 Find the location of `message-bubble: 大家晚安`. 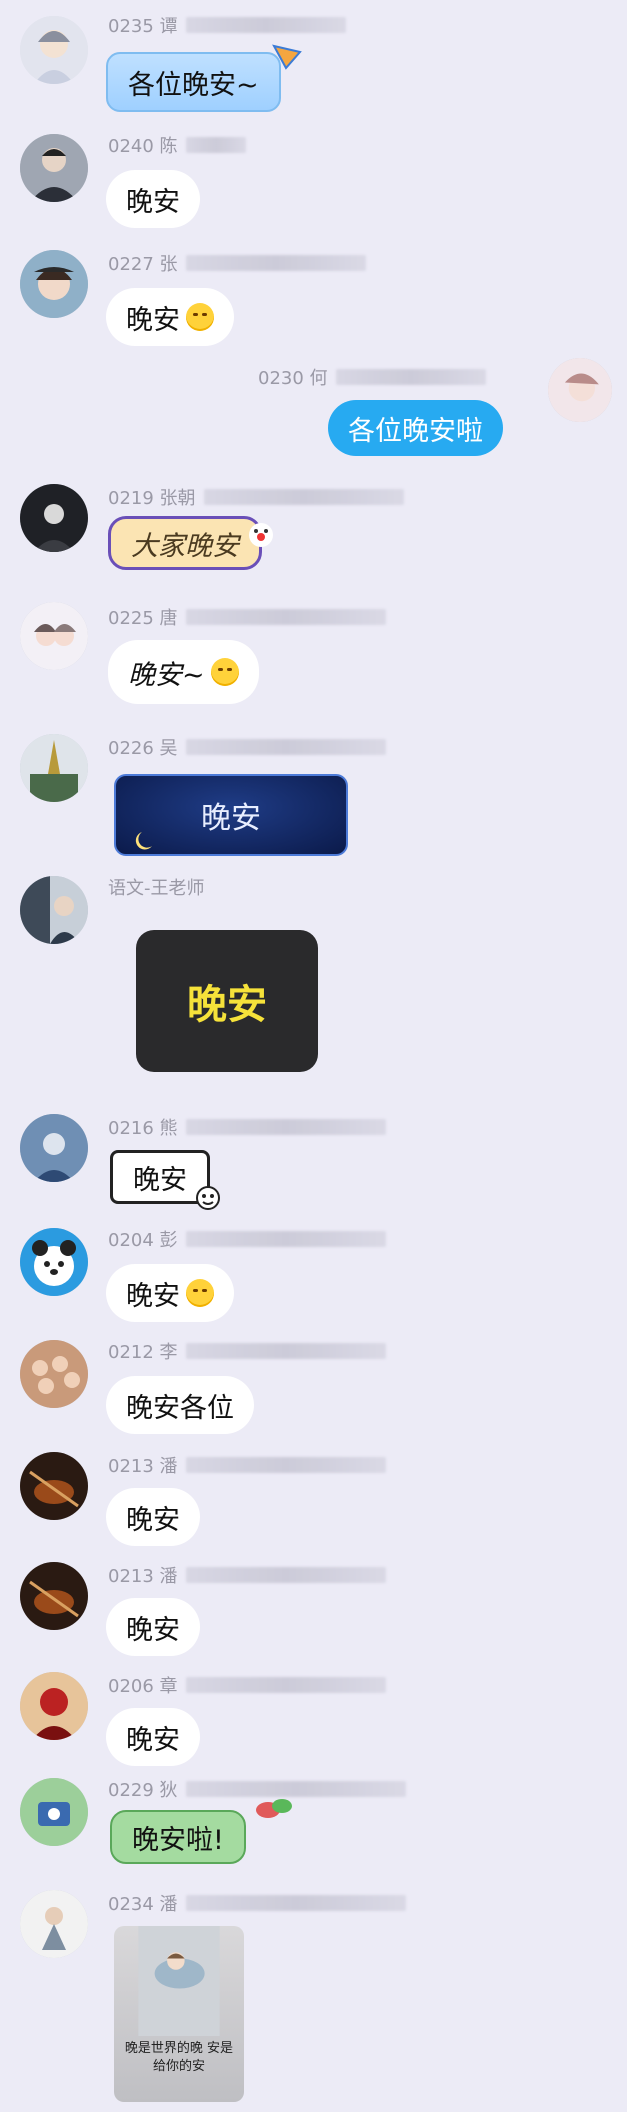

message-bubble: 大家晚安 is located at coordinates (185, 543).